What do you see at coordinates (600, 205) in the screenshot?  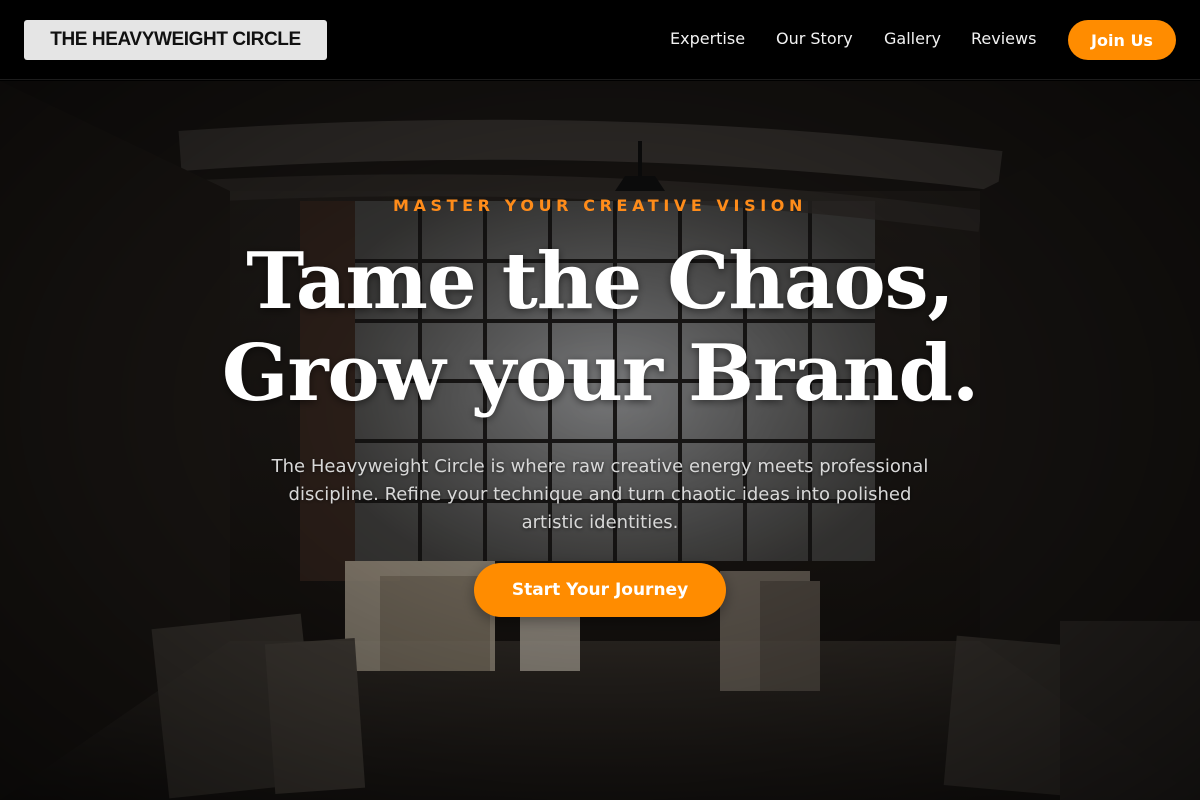 I see `hero-eyebrow: MASTER YOUR CREATIVE VISION` at bounding box center [600, 205].